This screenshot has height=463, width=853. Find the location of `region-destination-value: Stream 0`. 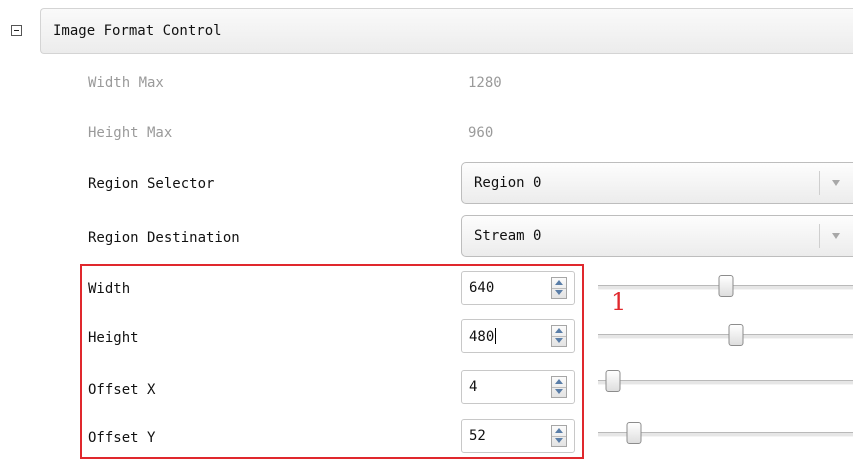

region-destination-value: Stream 0 is located at coordinates (508, 236).